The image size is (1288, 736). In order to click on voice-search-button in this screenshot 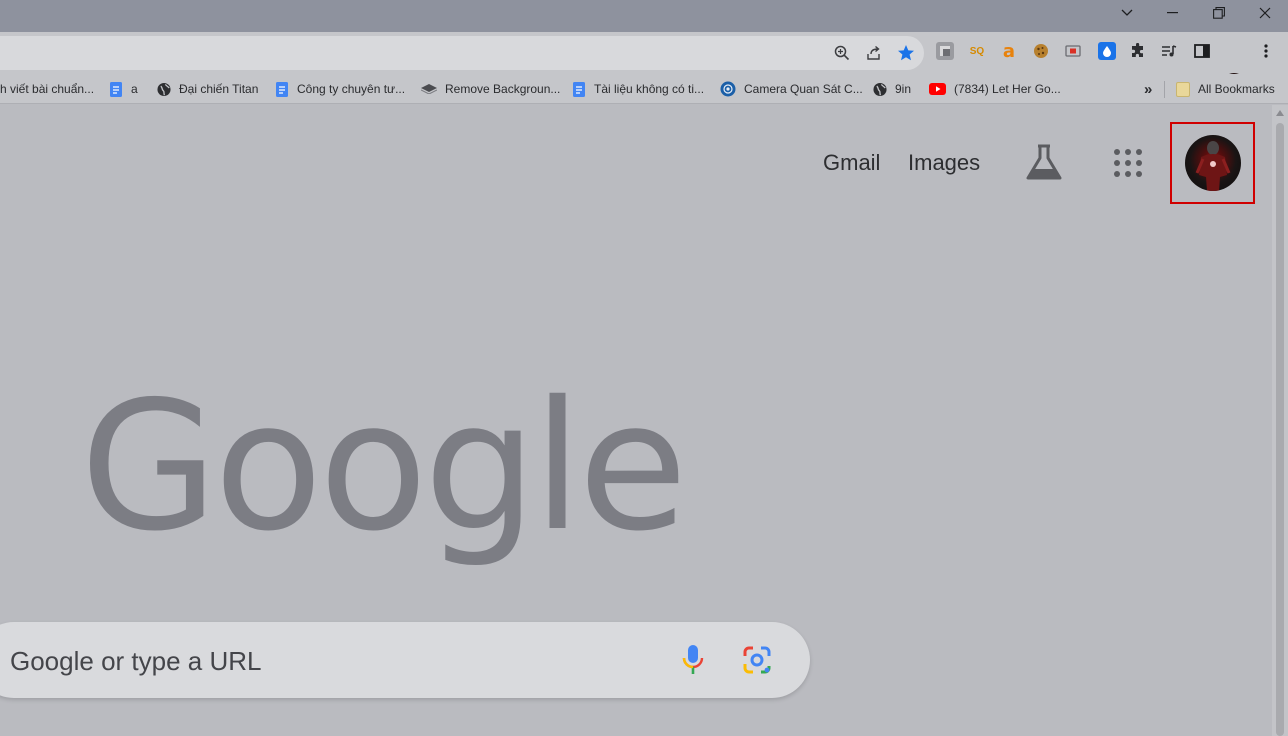, I will do `click(693, 662)`.